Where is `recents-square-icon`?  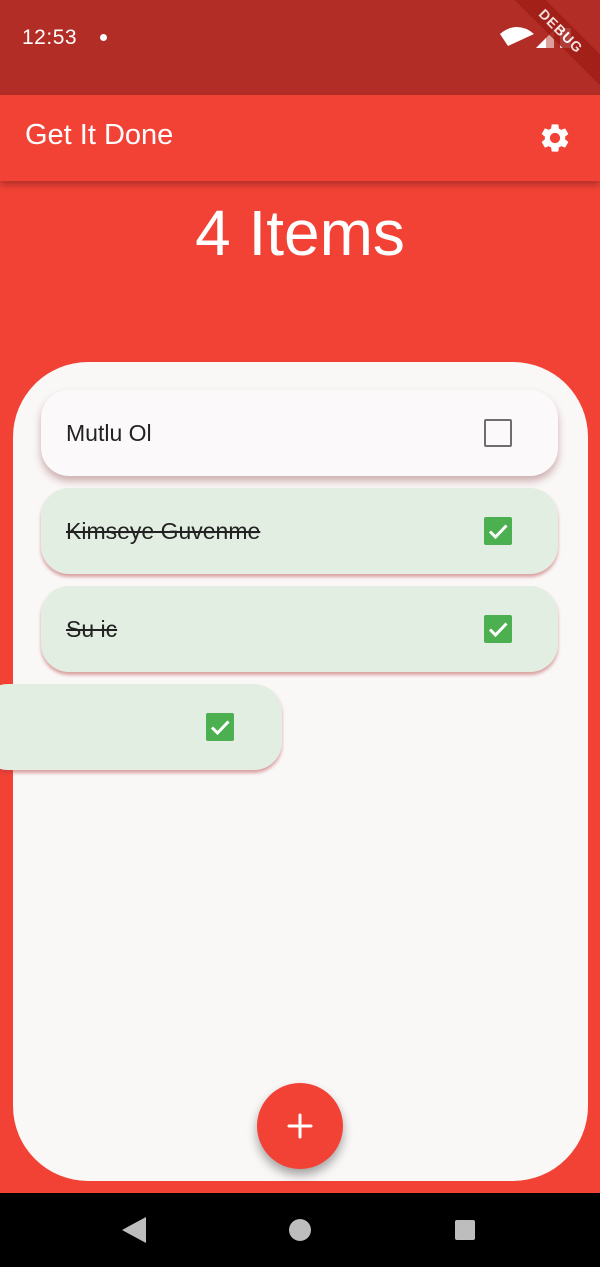
recents-square-icon is located at coordinates (465, 1230).